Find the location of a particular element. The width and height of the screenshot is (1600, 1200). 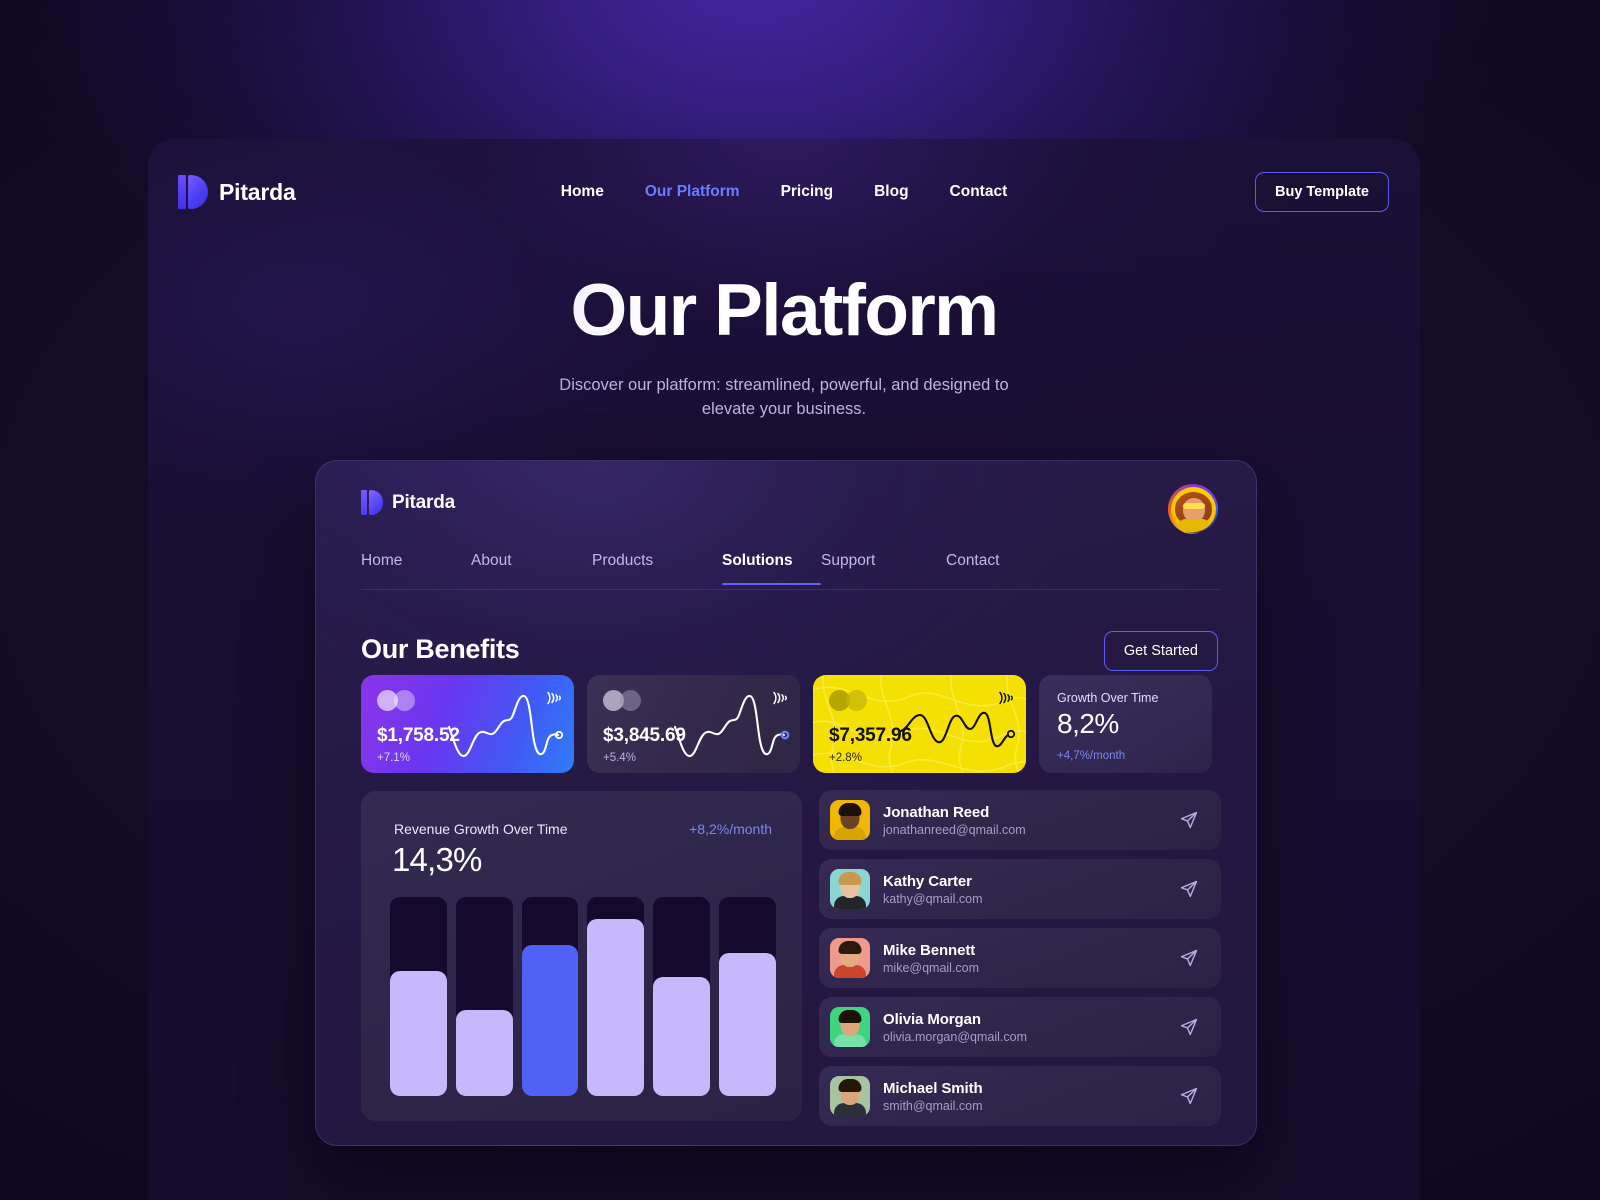

revenue-chart-label: Revenue Growth Over Time is located at coordinates (481, 829).